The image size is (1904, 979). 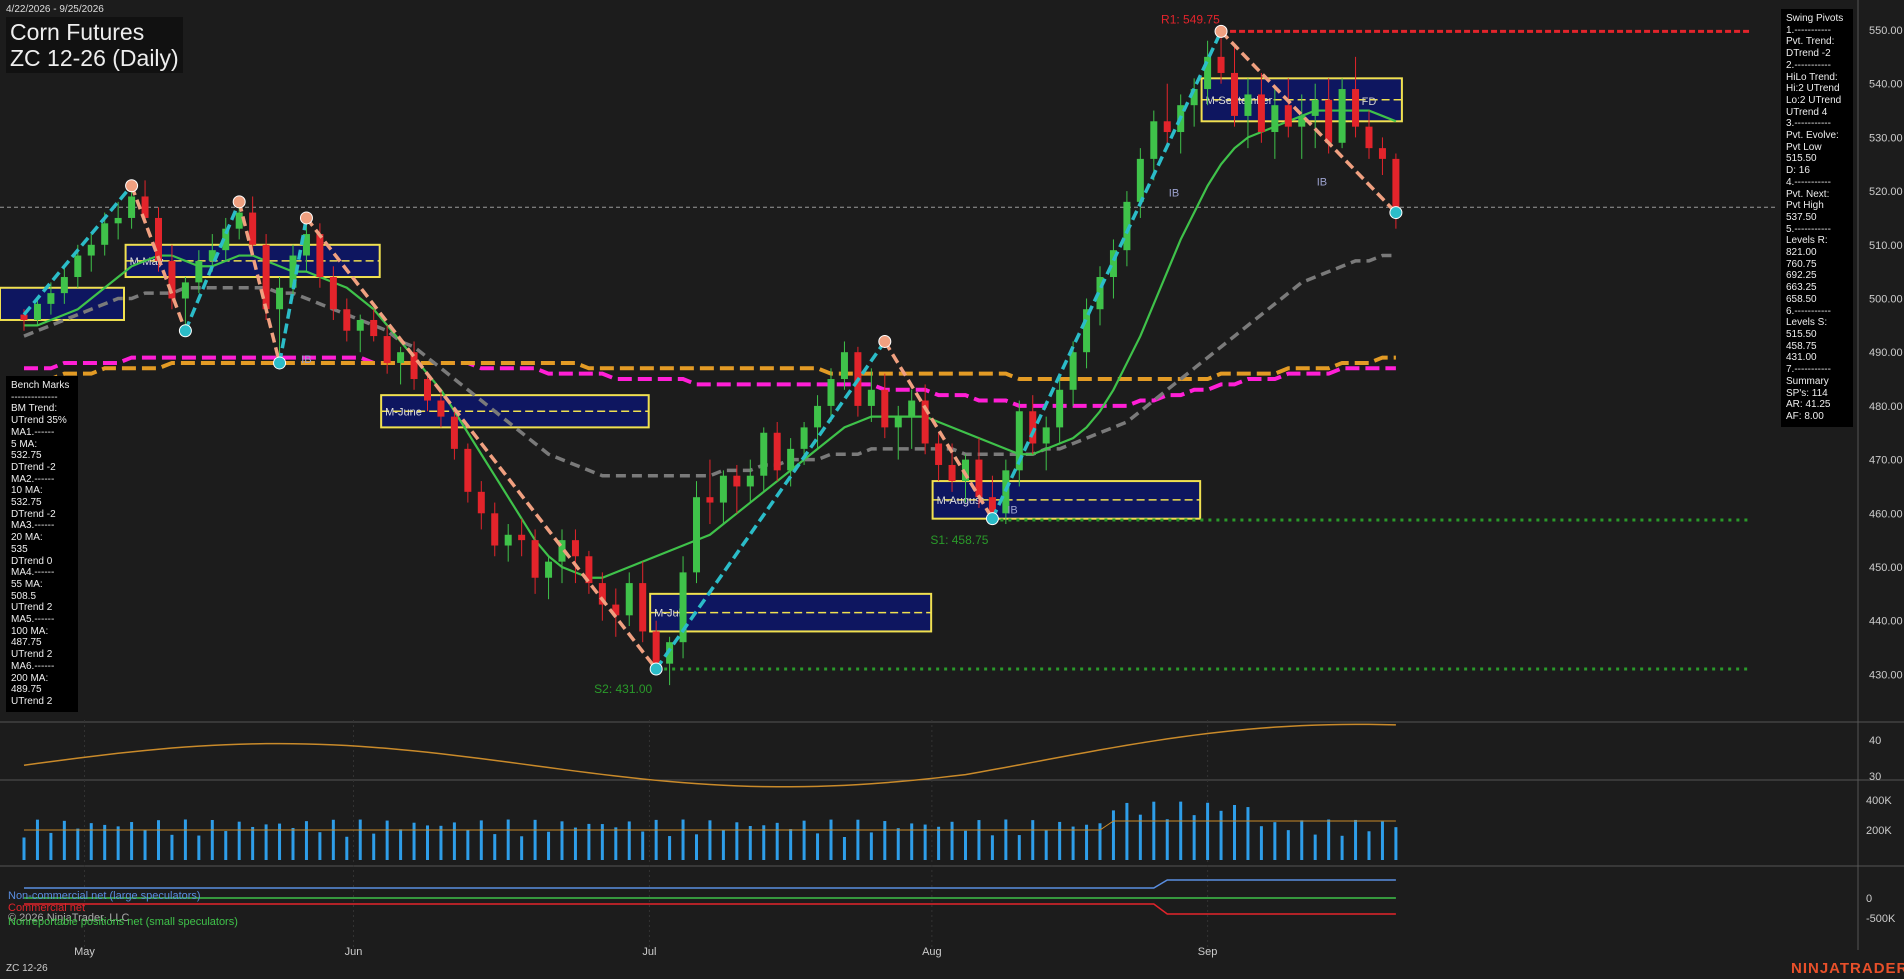 What do you see at coordinates (1808, 54) in the screenshot?
I see `swing-pivots-line: DTrend -2` at bounding box center [1808, 54].